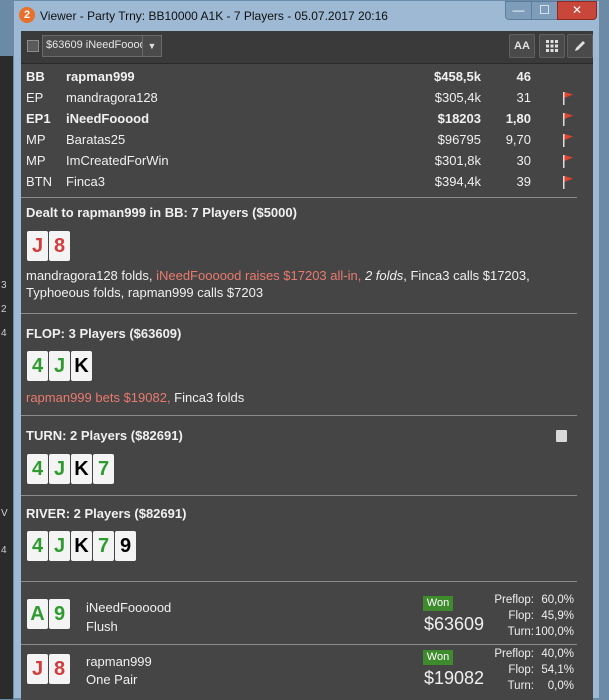 The height and width of the screenshot is (700, 609). What do you see at coordinates (518, 139) in the screenshot?
I see `player-bb: 9,70` at bounding box center [518, 139].